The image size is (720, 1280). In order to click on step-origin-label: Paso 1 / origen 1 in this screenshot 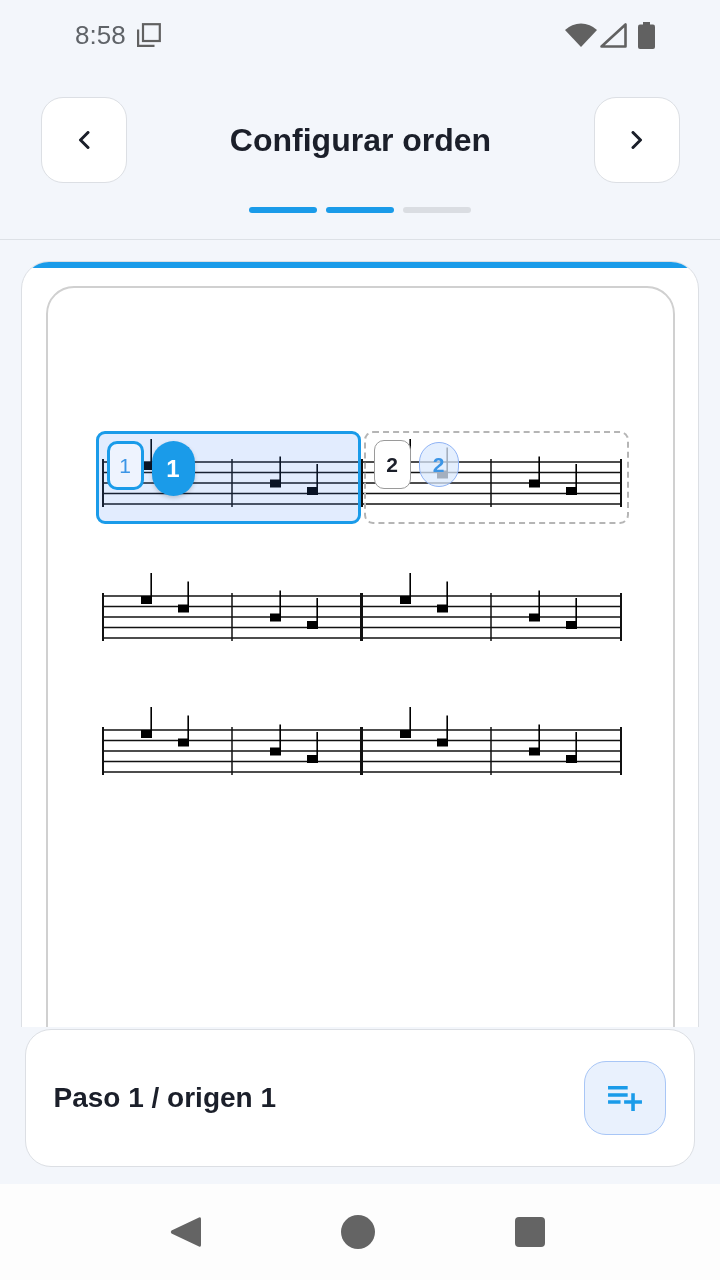, I will do `click(165, 1098)`.